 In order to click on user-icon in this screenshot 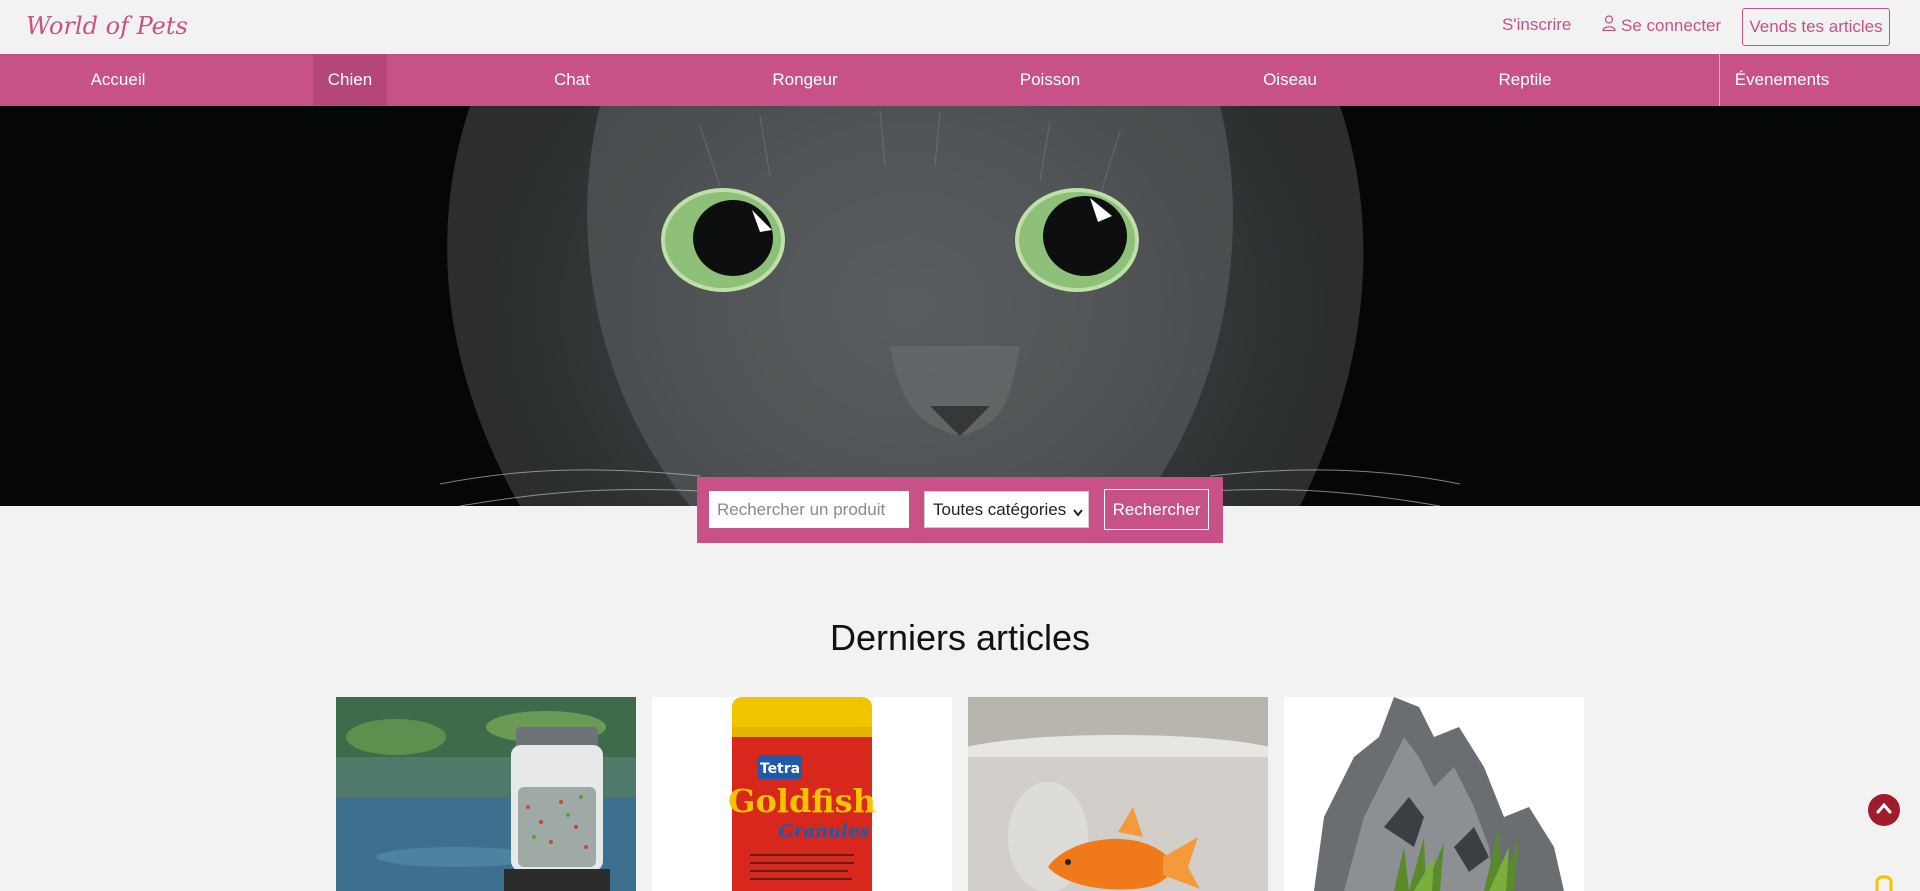, I will do `click(1609, 25)`.